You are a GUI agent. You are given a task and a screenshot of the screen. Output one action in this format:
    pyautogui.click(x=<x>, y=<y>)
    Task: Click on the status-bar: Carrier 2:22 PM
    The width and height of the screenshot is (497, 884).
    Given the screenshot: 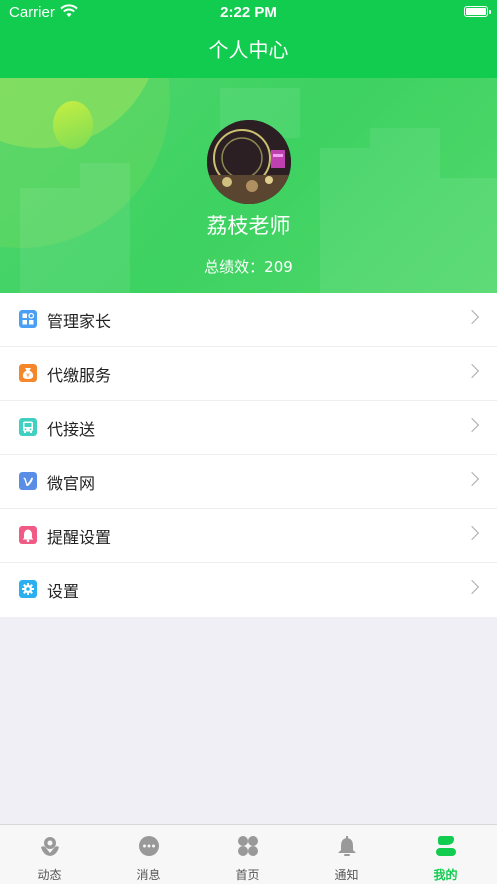 What is the action you would take?
    pyautogui.click(x=248, y=13)
    